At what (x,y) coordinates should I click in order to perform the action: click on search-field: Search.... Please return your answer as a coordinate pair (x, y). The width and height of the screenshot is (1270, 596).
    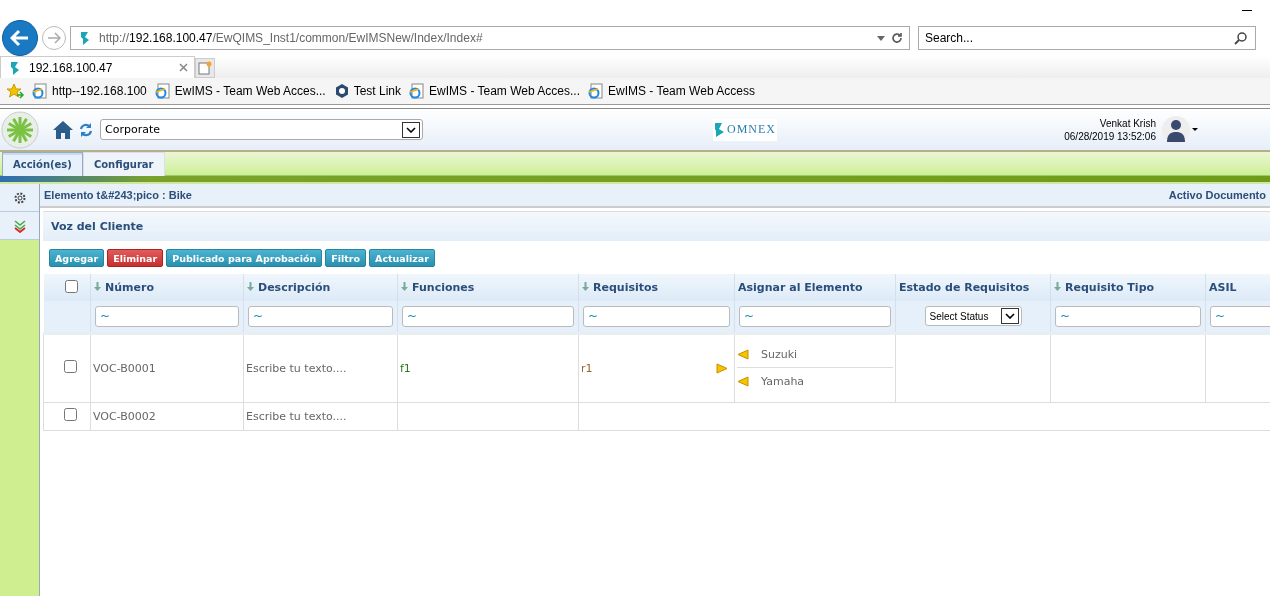
    Looking at the image, I should click on (1087, 38).